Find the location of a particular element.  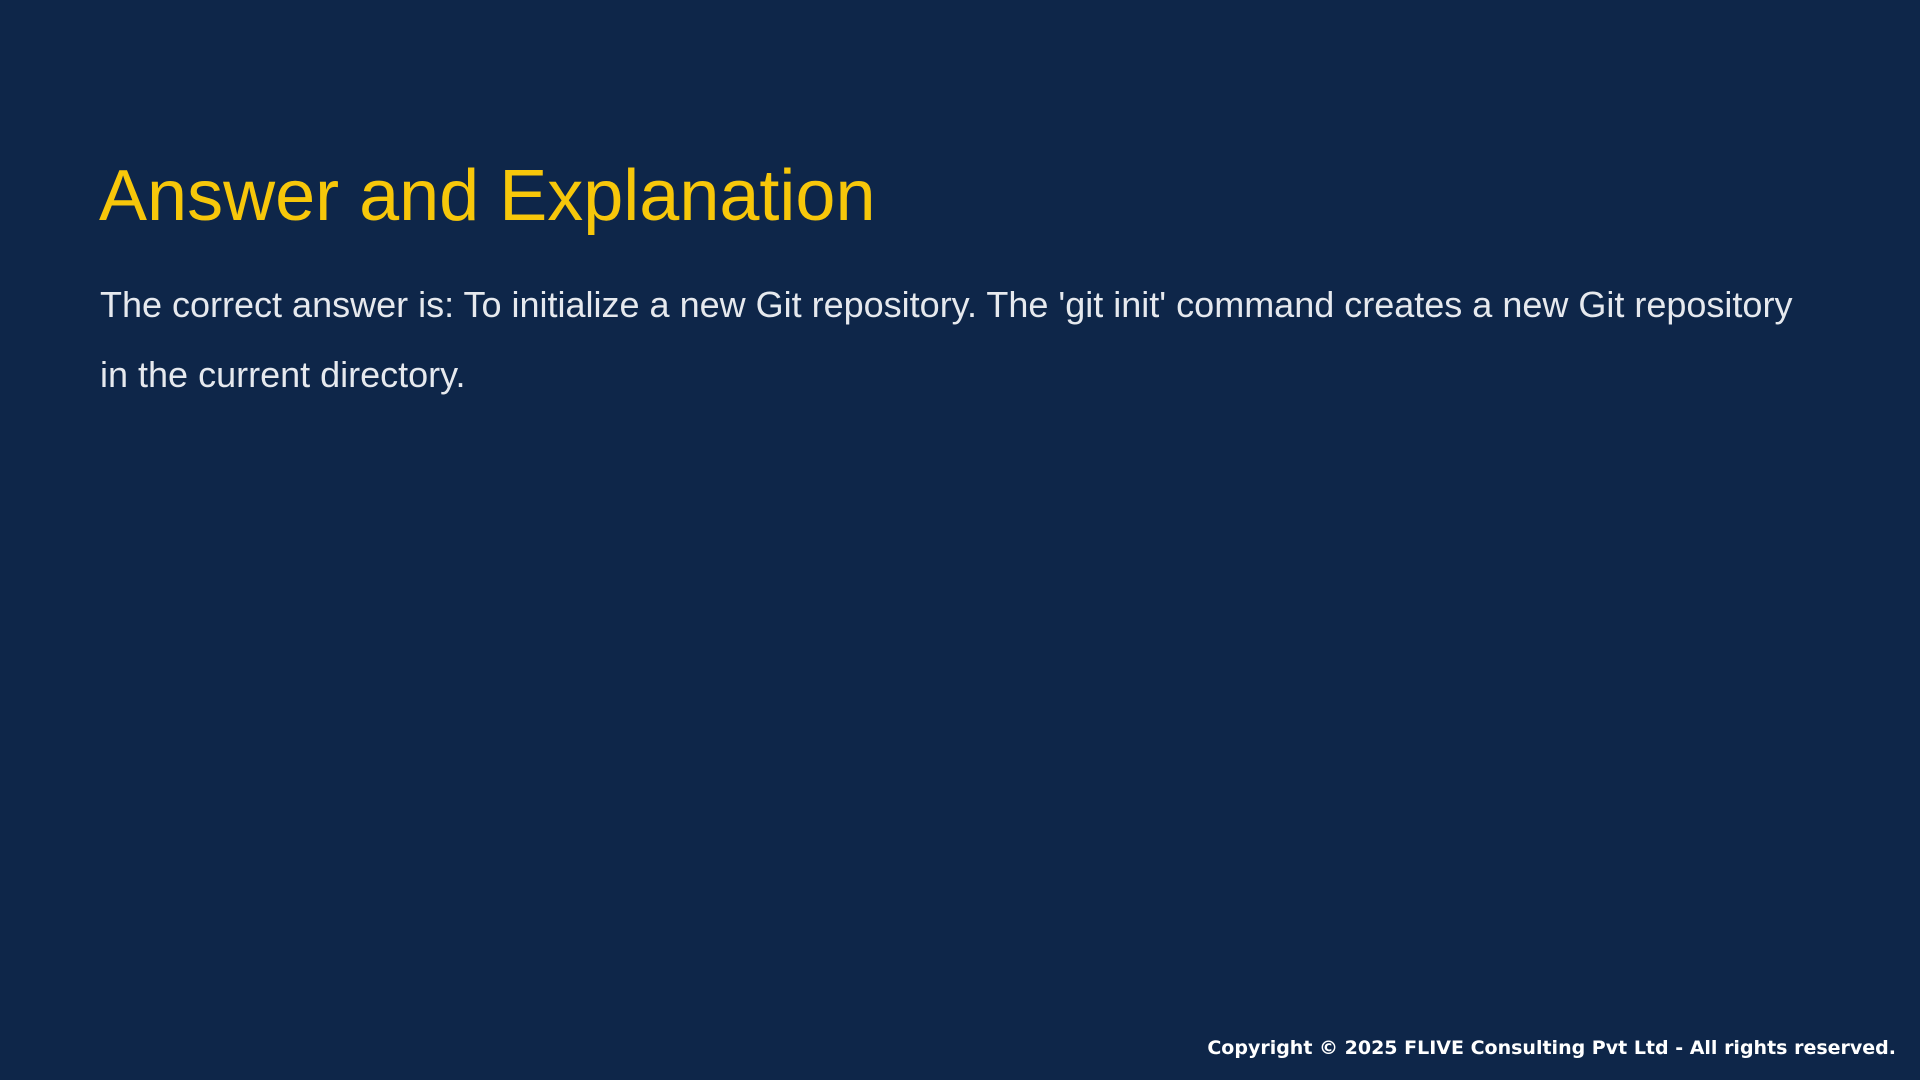

slide-title: Answer and Explanation is located at coordinates (487, 196).